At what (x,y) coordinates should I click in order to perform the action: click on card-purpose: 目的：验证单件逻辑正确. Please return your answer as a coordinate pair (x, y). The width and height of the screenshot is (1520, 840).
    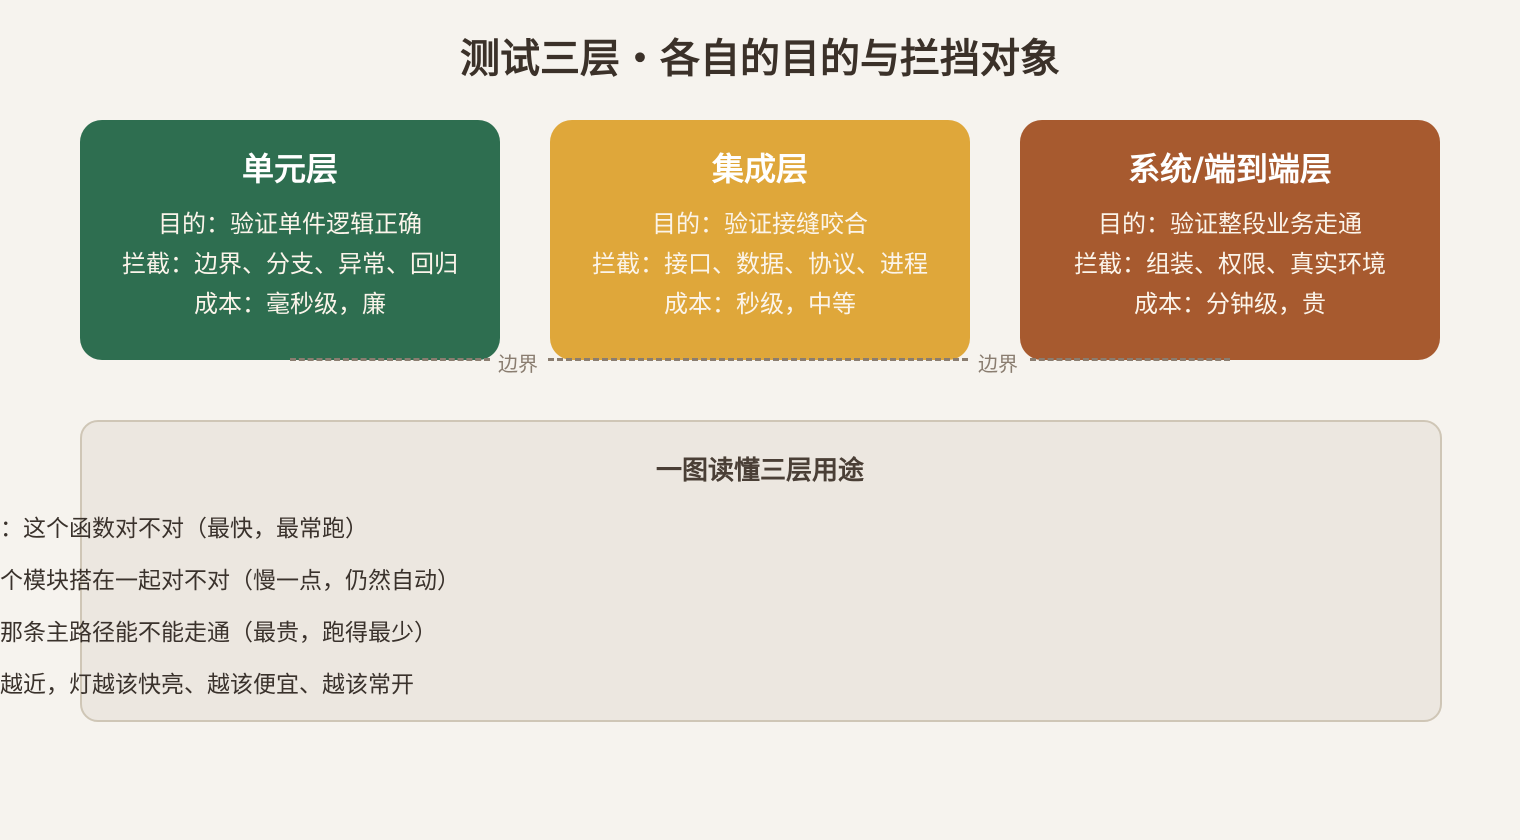
    Looking at the image, I should click on (290, 224).